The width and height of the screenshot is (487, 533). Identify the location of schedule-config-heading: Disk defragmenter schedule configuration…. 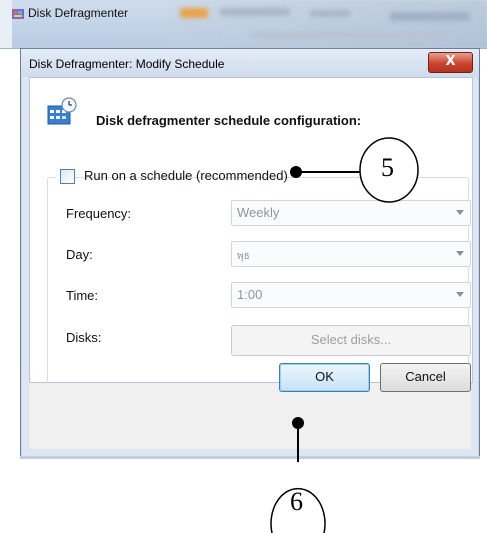
(229, 120).